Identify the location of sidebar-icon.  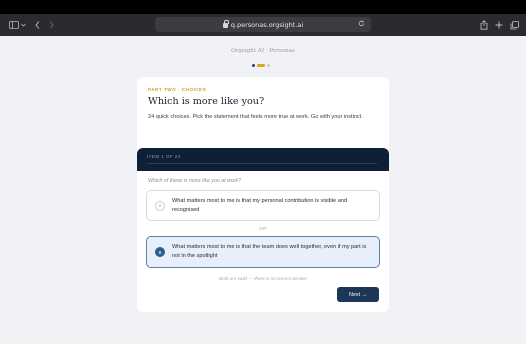
(13, 25).